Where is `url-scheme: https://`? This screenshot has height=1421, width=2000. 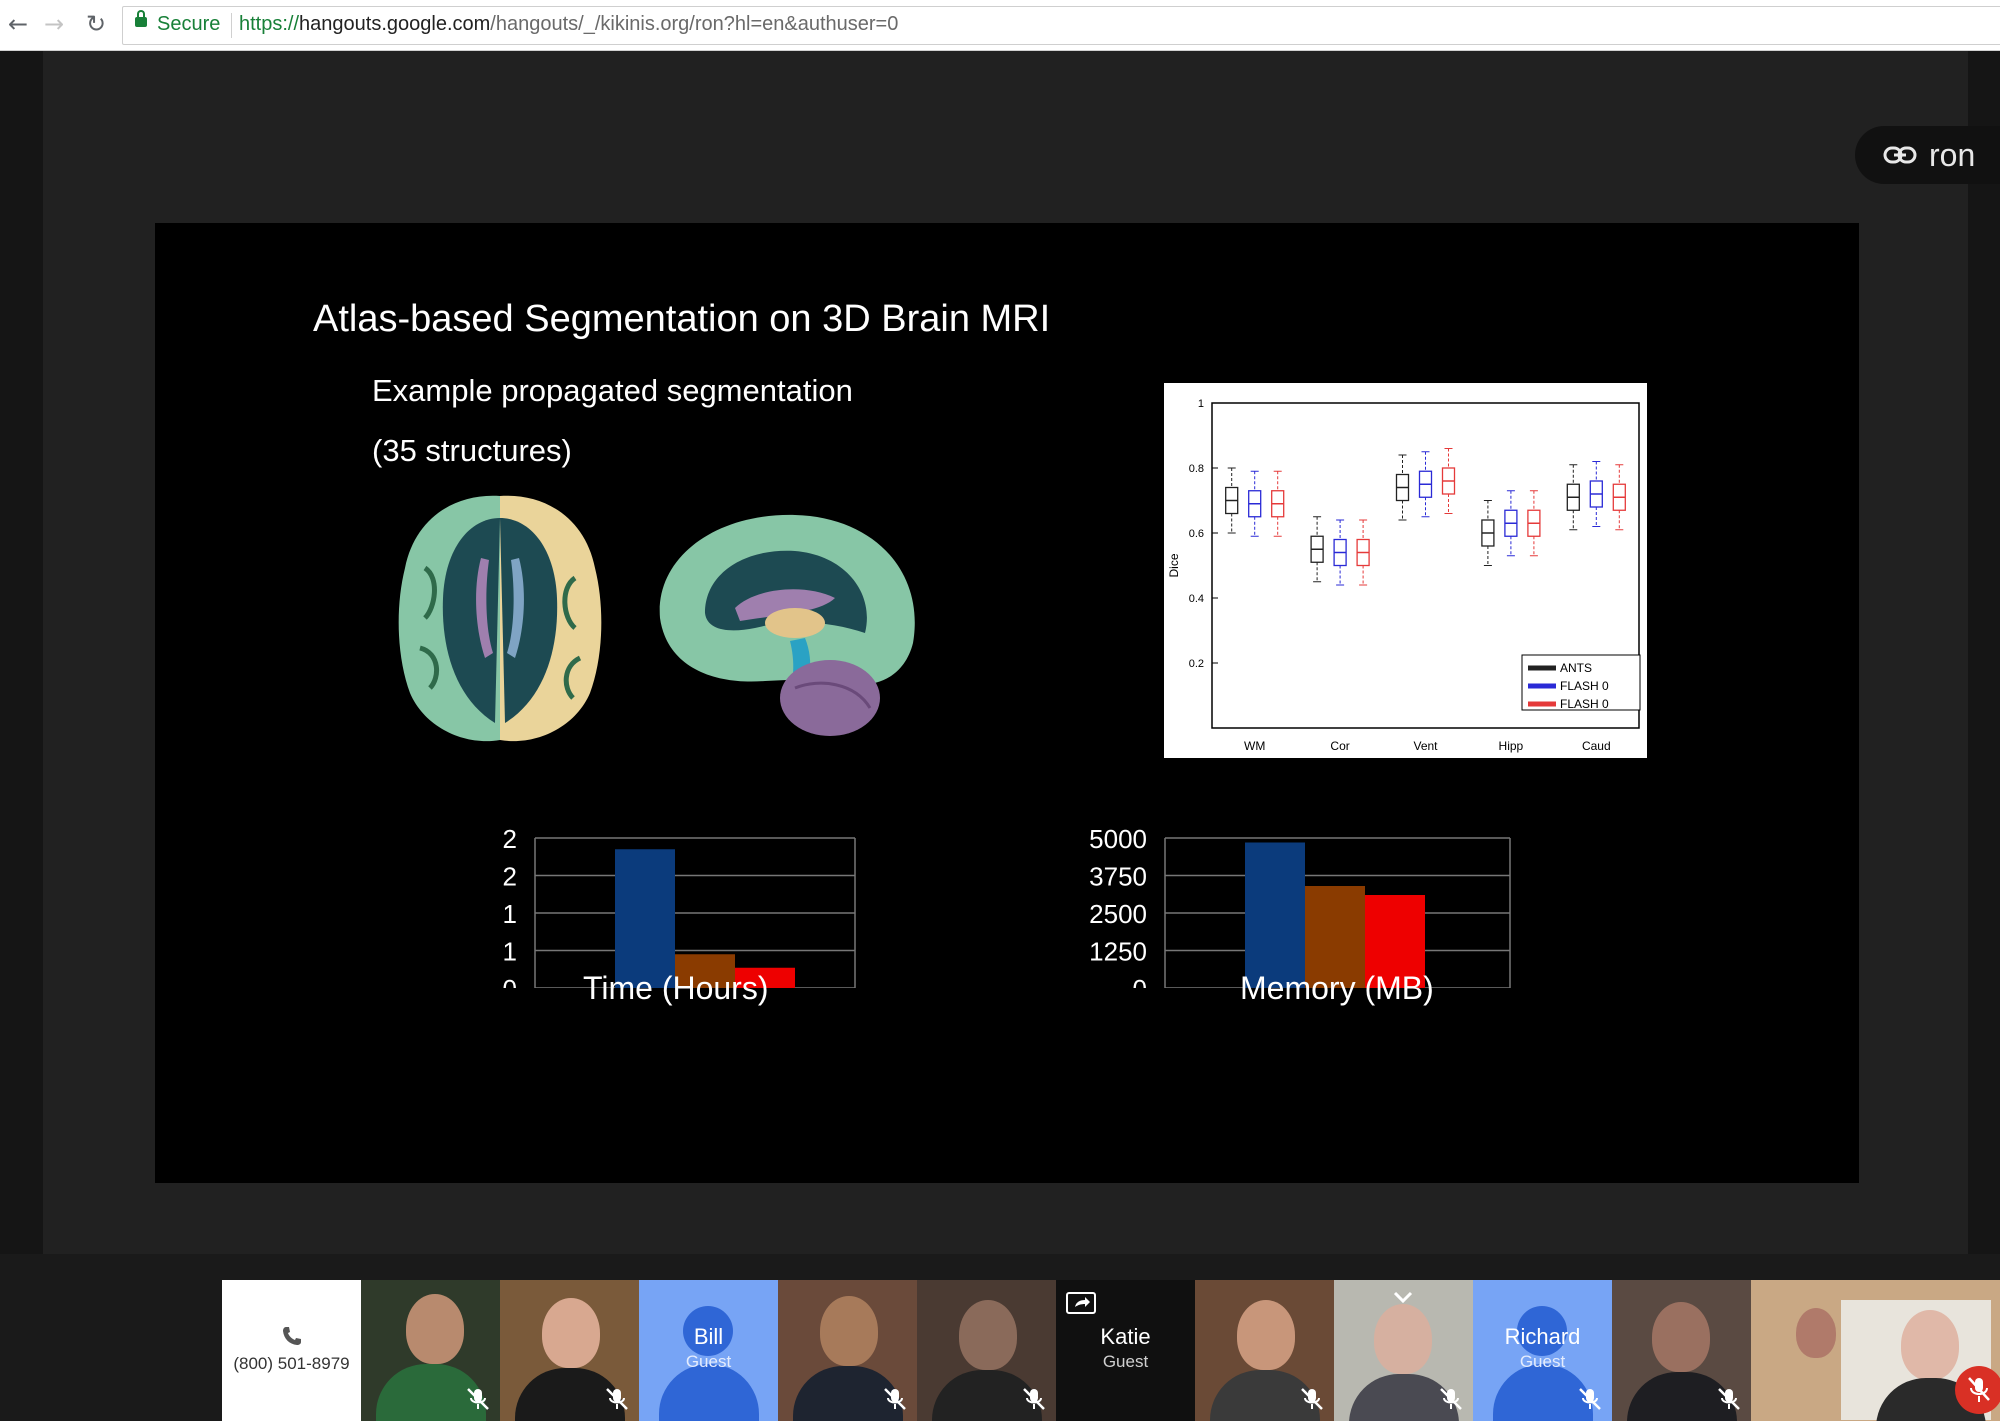
url-scheme: https:// is located at coordinates (269, 24).